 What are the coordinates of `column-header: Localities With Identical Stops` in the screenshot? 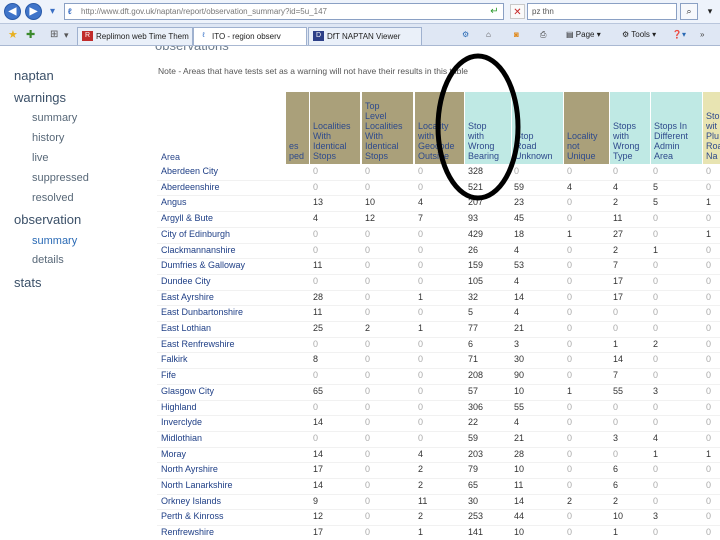 It's located at (335, 128).